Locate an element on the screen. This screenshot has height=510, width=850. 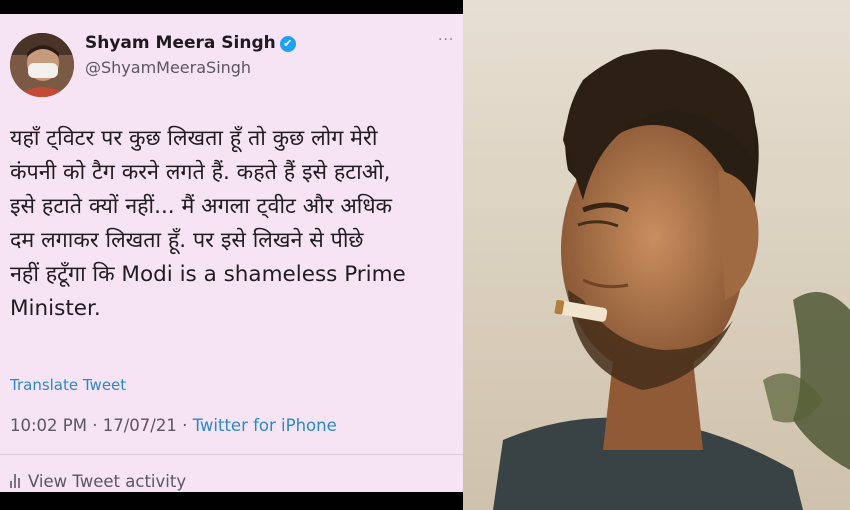
more-icon: ··· is located at coordinates (446, 40).